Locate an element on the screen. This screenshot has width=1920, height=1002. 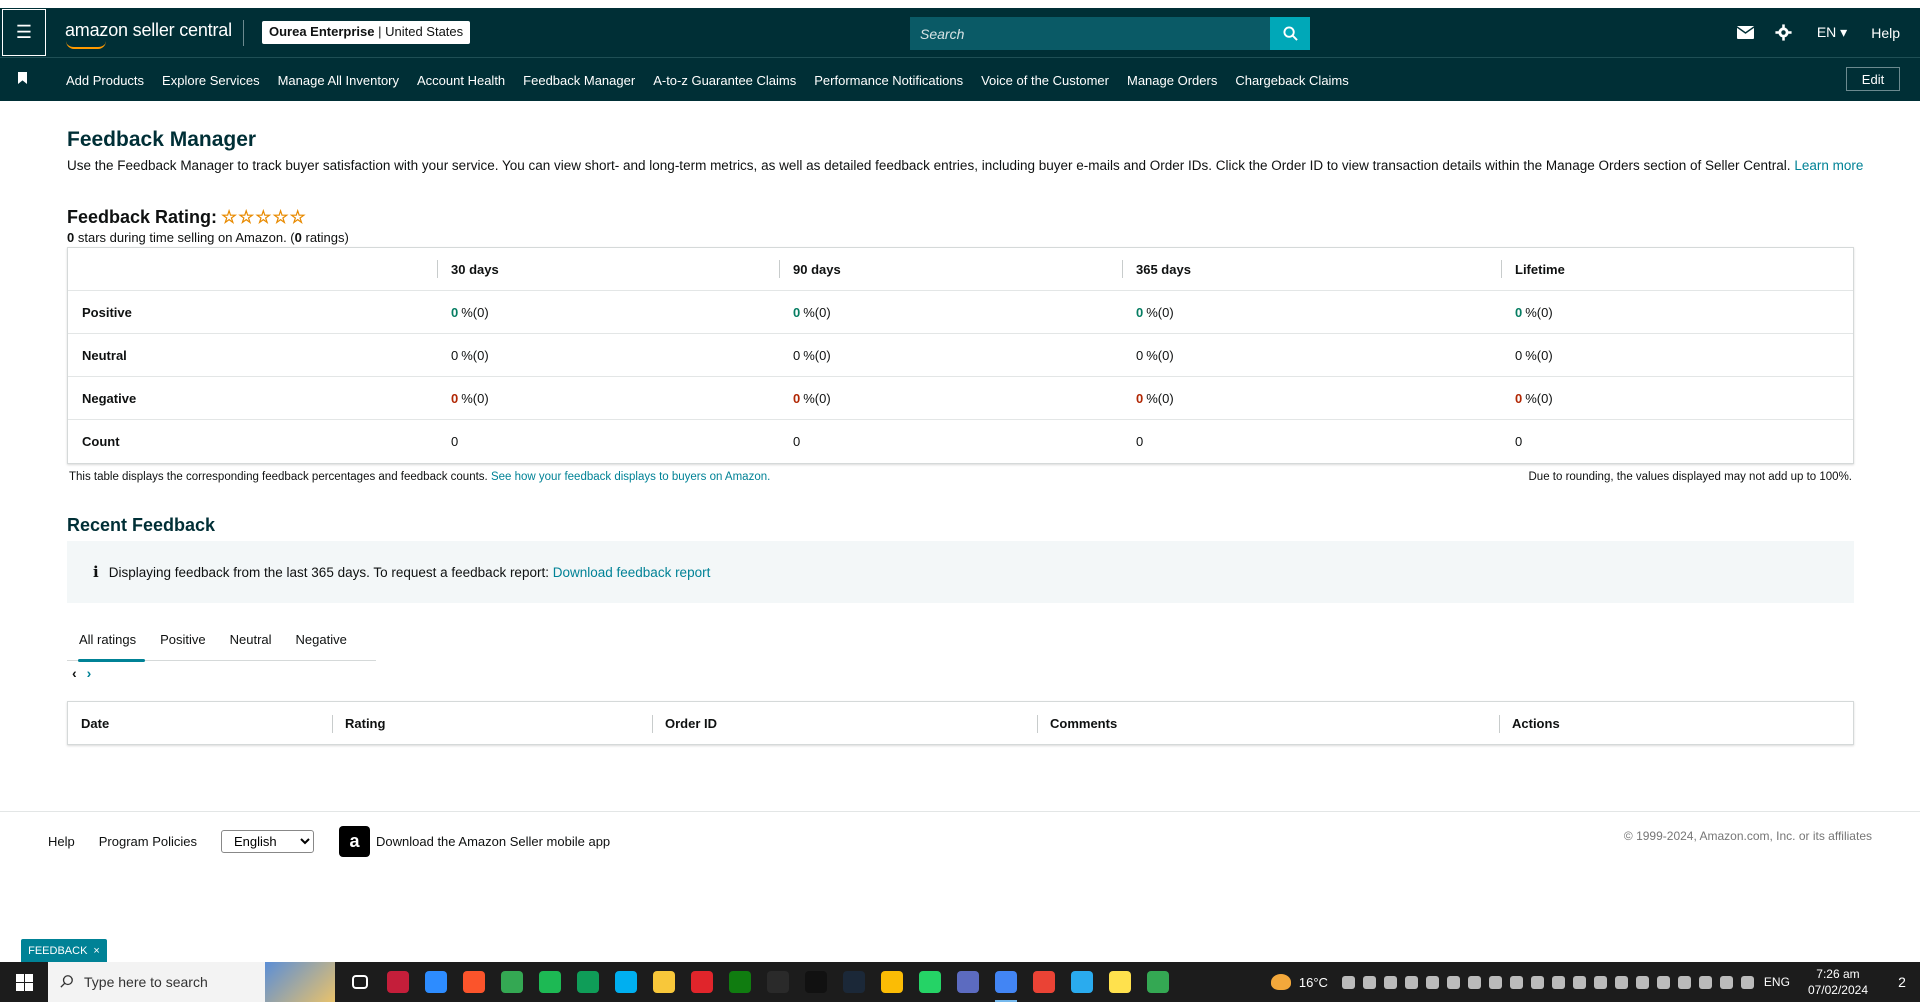
chrome-profile-icon is located at coordinates (1006, 982).